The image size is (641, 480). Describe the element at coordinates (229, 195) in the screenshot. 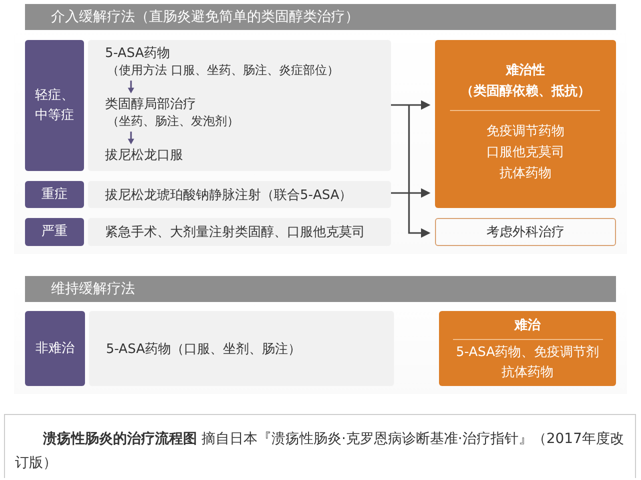

I see `treatment-text: 拔尼松龙琥珀酸钠静脉注射（联合5-ASA）` at that location.